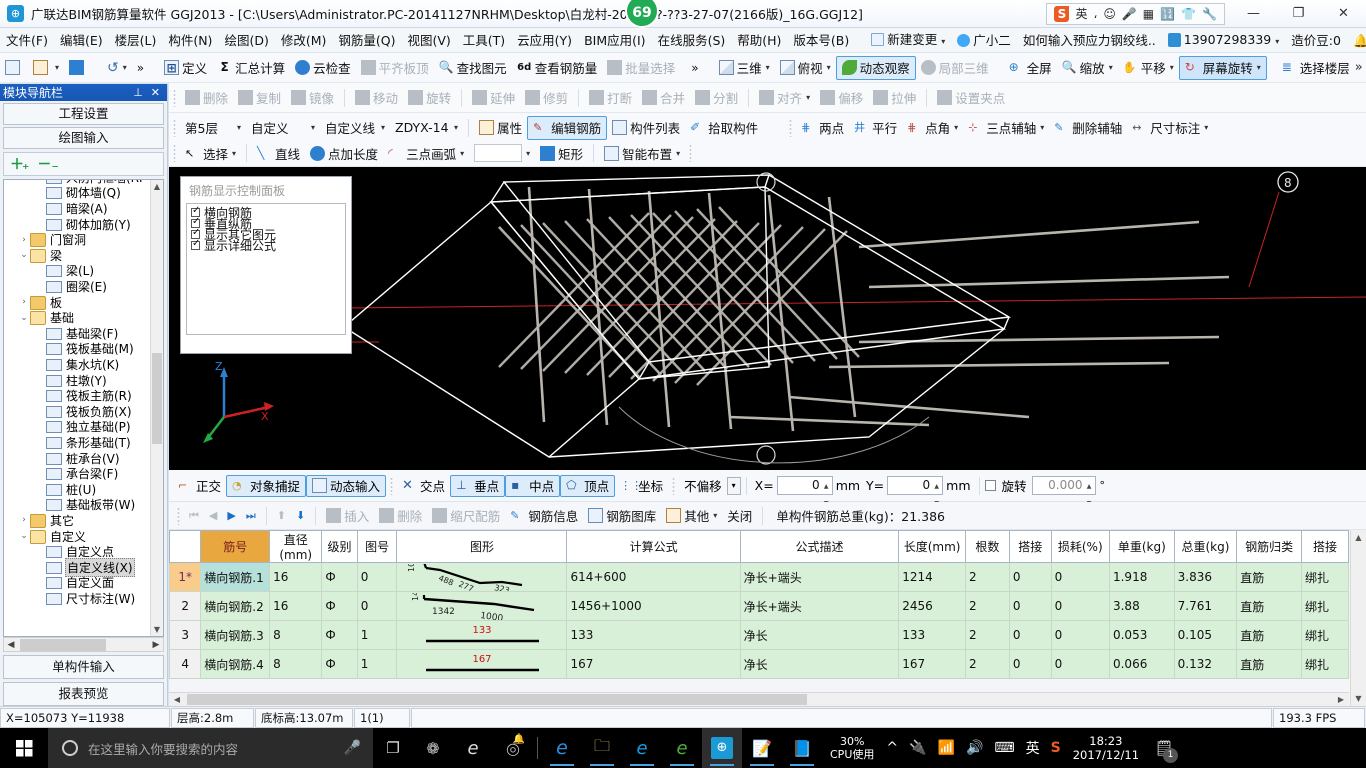 The height and width of the screenshot is (768, 1366). What do you see at coordinates (80, 567) in the screenshot?
I see `tree-item-custom-line-icon: 自定义线(X)` at bounding box center [80, 567].